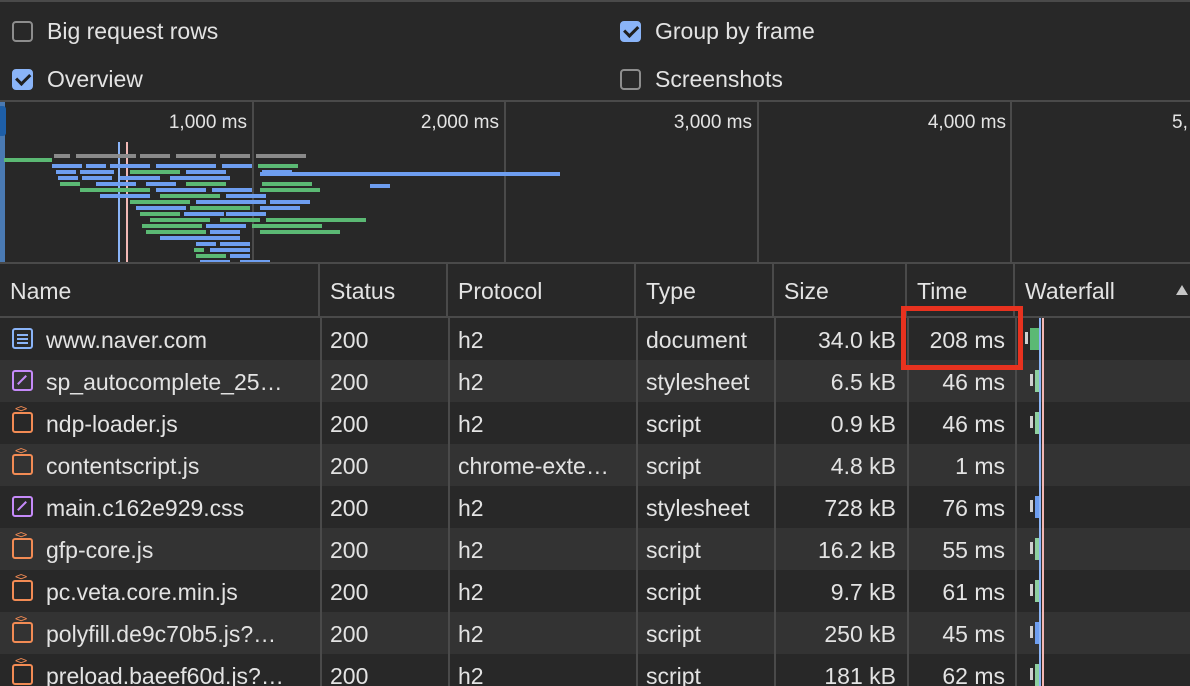  What do you see at coordinates (207, 122) in the screenshot?
I see `overview-tick: 1,000 ms` at bounding box center [207, 122].